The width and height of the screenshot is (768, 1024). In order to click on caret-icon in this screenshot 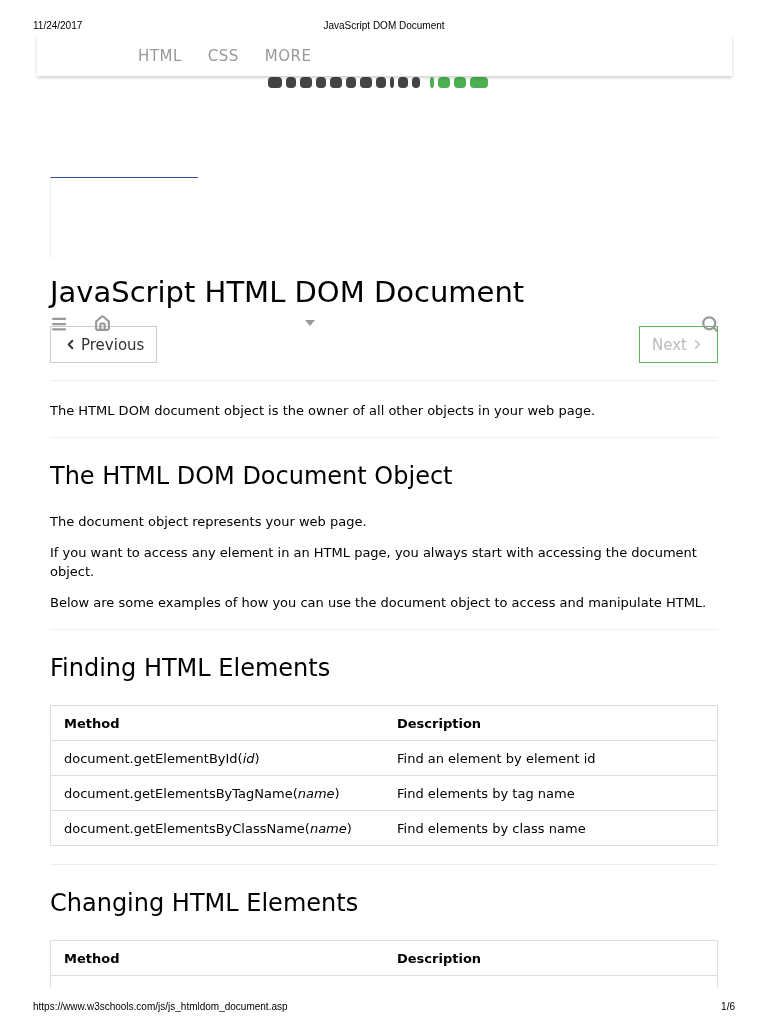, I will do `click(310, 323)`.